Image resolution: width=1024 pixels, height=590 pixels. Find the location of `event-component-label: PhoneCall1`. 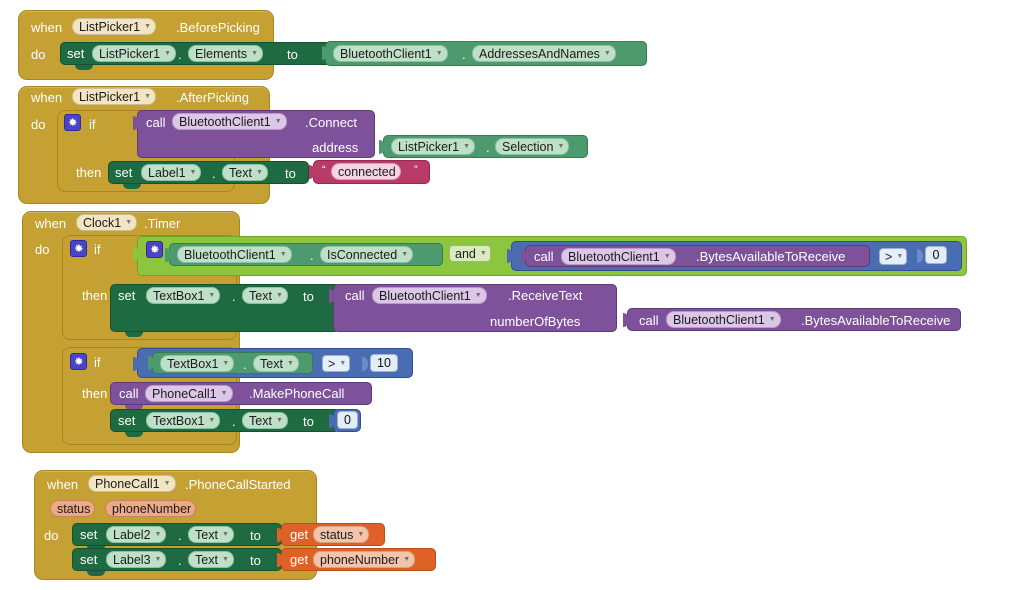

event-component-label: PhoneCall1 is located at coordinates (127, 483).